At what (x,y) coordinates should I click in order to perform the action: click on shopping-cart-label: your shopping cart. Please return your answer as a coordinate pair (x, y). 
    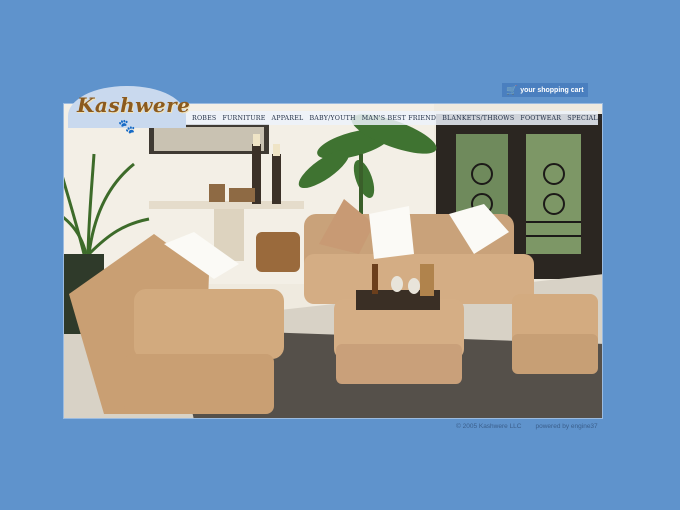
    Looking at the image, I should click on (552, 90).